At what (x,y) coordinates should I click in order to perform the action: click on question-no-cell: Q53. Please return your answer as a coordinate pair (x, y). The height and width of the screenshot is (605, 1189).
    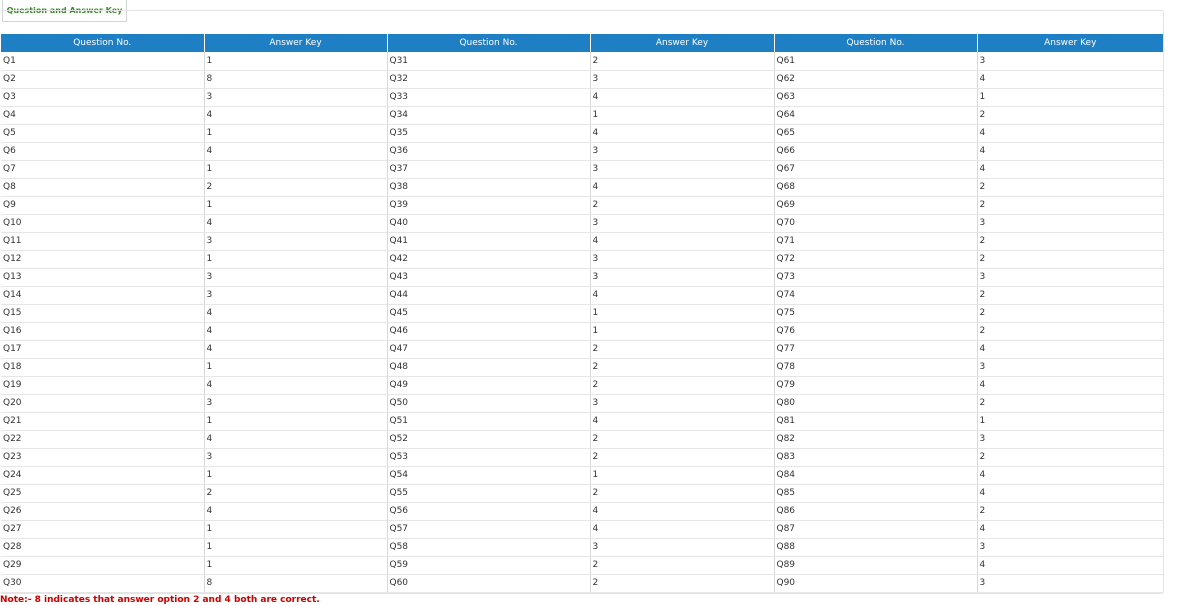
    Looking at the image, I should click on (489, 457).